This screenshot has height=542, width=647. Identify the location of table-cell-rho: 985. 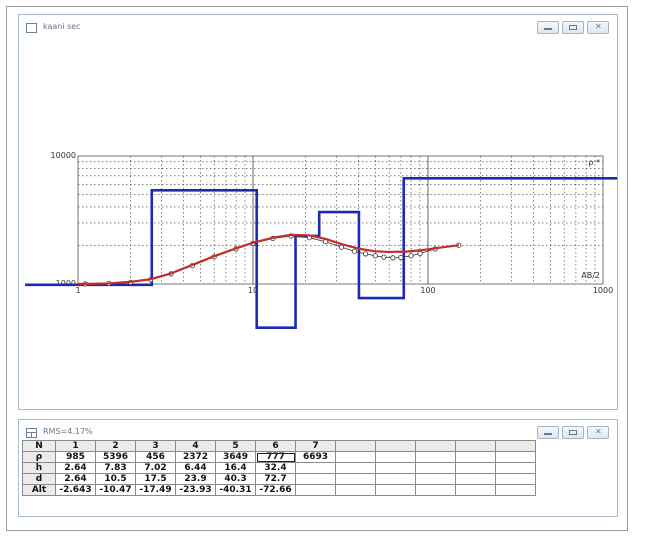
(75, 457).